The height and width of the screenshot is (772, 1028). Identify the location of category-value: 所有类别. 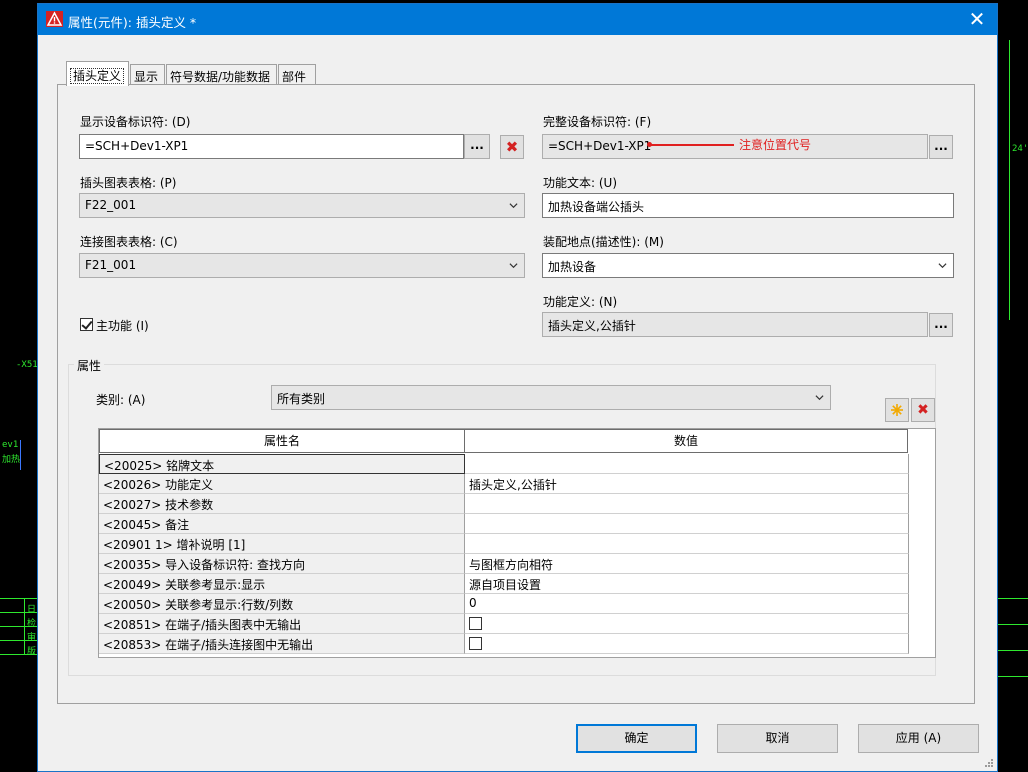
(301, 399).